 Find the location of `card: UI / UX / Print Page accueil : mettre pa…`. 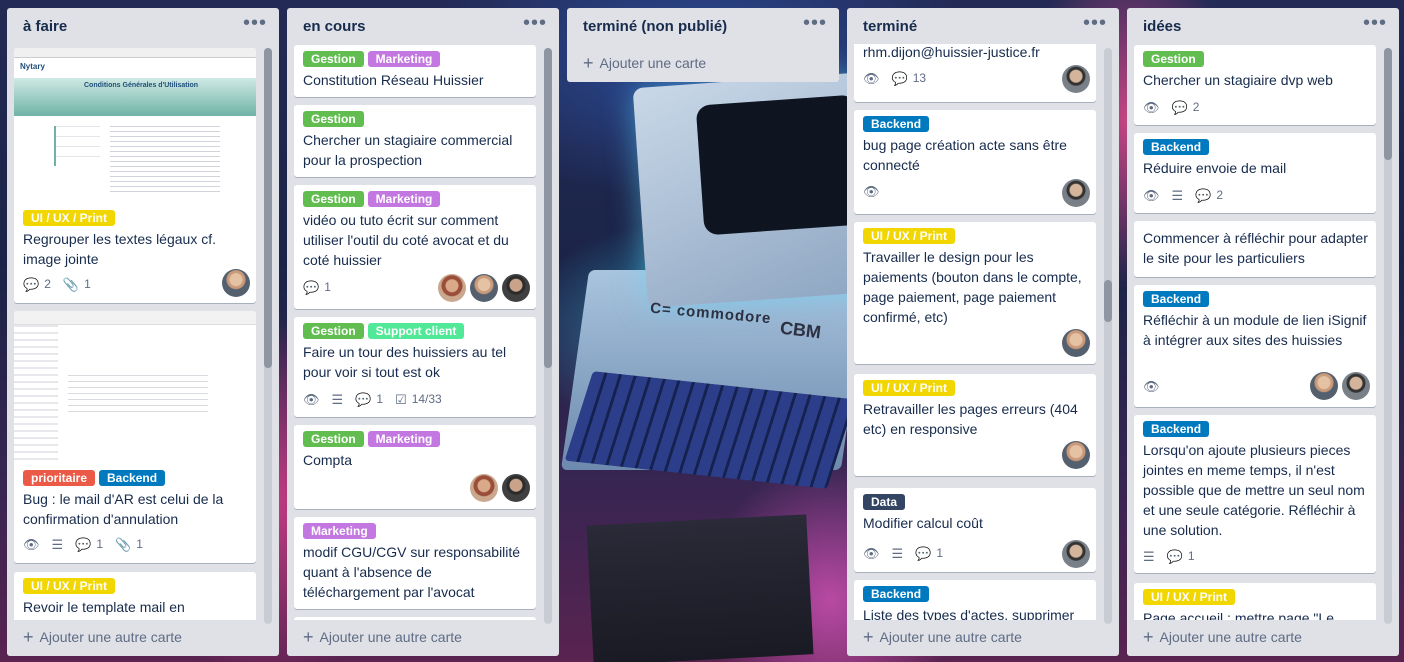

card: UI / UX / Print Page accueil : mettre pa… is located at coordinates (1255, 601).